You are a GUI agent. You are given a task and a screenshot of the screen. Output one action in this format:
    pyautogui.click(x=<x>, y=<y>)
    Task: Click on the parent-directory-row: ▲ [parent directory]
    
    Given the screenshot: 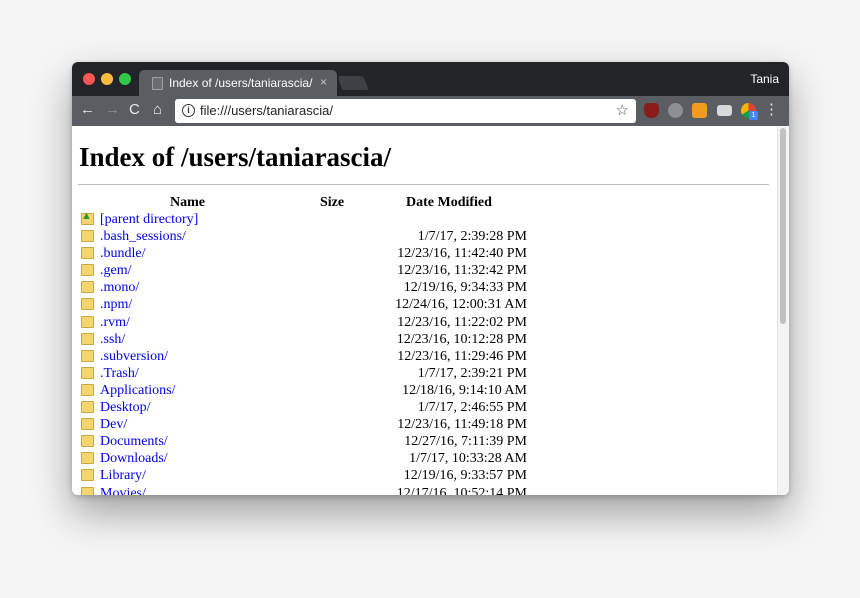 What is the action you would take?
    pyautogui.click(x=422, y=219)
    